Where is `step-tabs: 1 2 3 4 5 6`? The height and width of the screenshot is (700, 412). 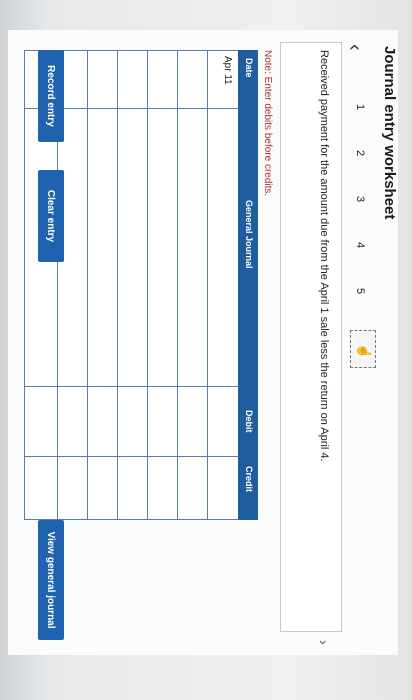 step-tabs: 1 2 3 4 5 6 is located at coordinates (360, 222).